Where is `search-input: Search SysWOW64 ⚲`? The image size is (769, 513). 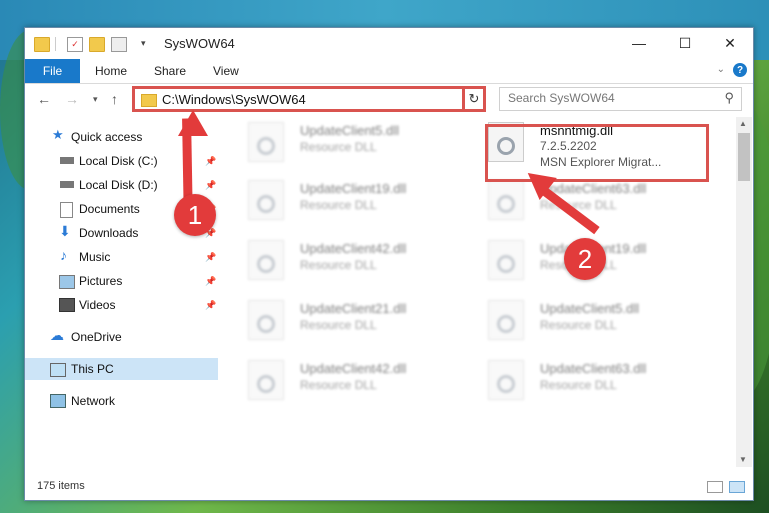 search-input: Search SysWOW64 ⚲ is located at coordinates (620, 99).